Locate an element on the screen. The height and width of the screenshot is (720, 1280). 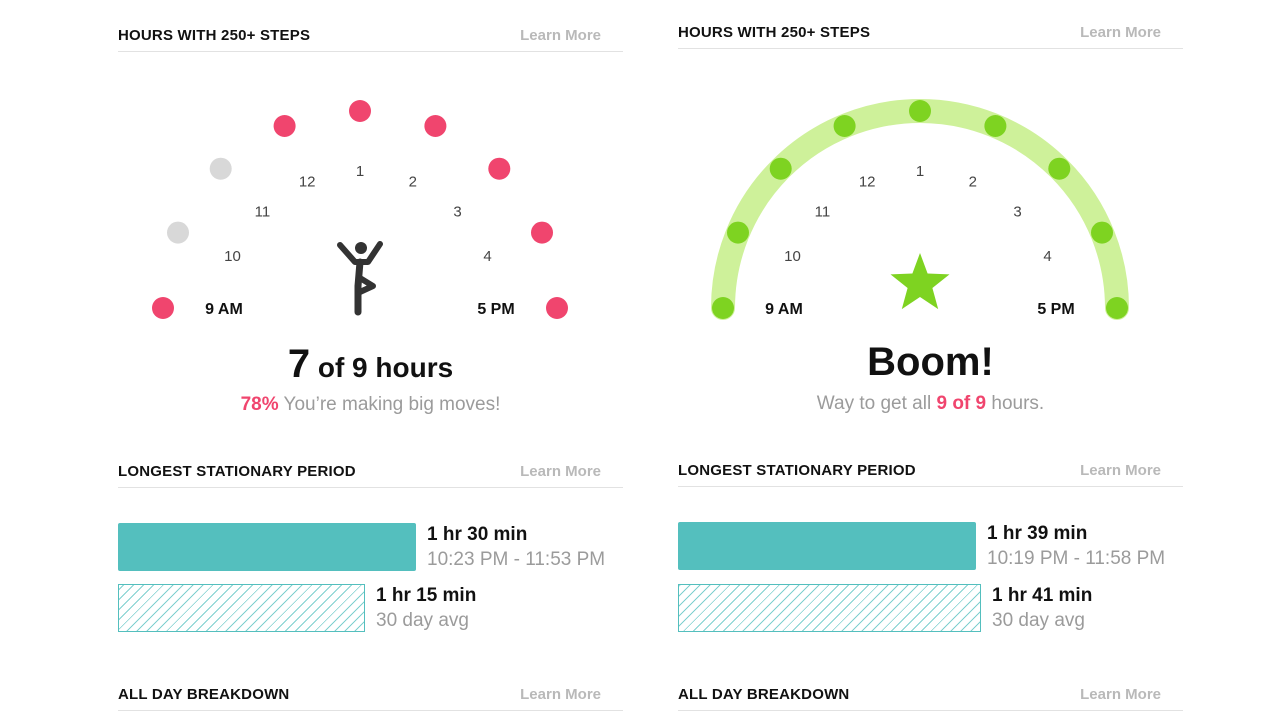
hours-message: 78% You’re making big moves! is located at coordinates (370, 405).